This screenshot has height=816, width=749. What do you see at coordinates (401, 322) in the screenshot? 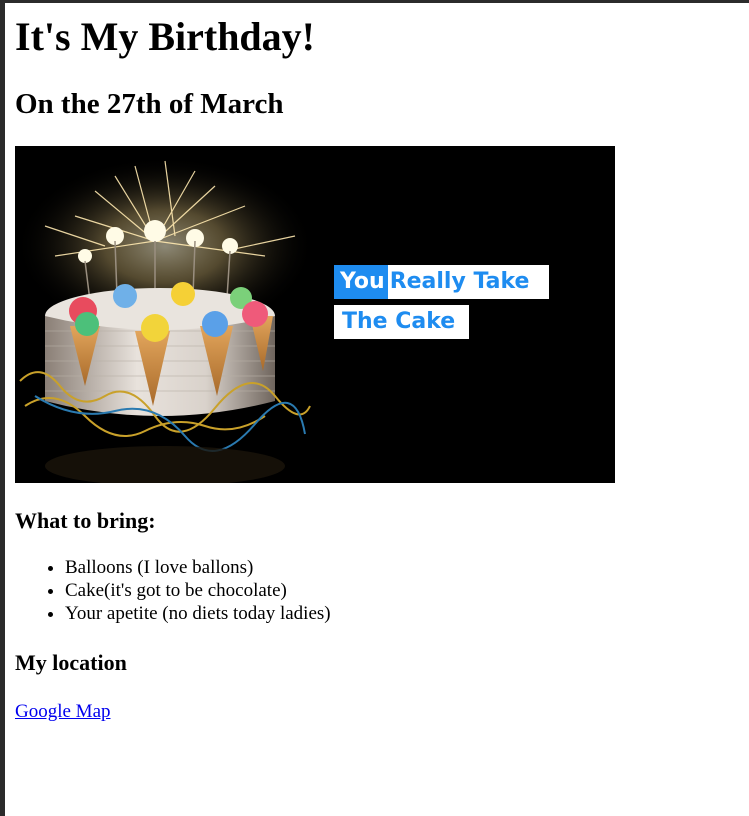
I see `hero-tagline-line2: The Cake` at bounding box center [401, 322].